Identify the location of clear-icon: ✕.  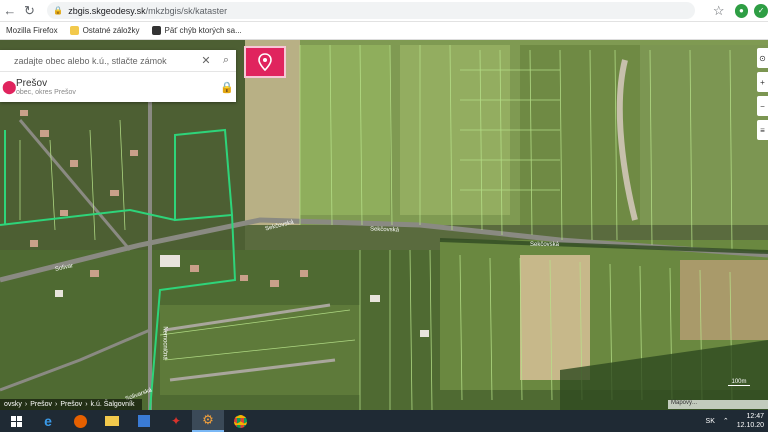
(206, 60).